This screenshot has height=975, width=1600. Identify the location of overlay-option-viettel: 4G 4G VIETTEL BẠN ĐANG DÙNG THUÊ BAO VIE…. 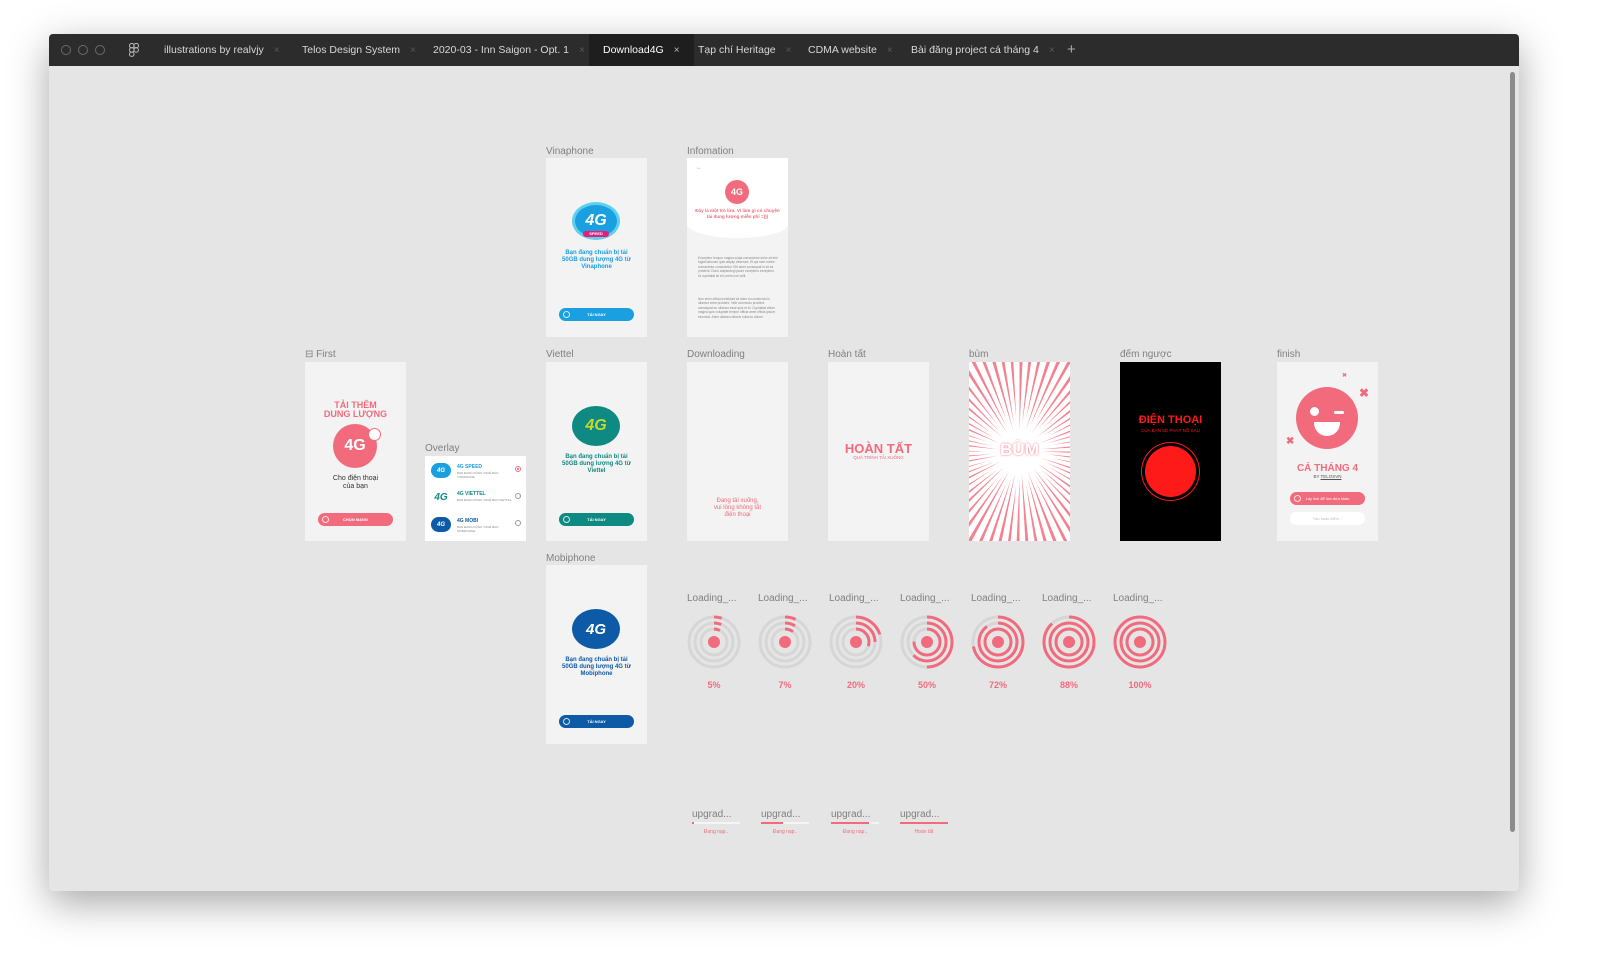
(476, 498).